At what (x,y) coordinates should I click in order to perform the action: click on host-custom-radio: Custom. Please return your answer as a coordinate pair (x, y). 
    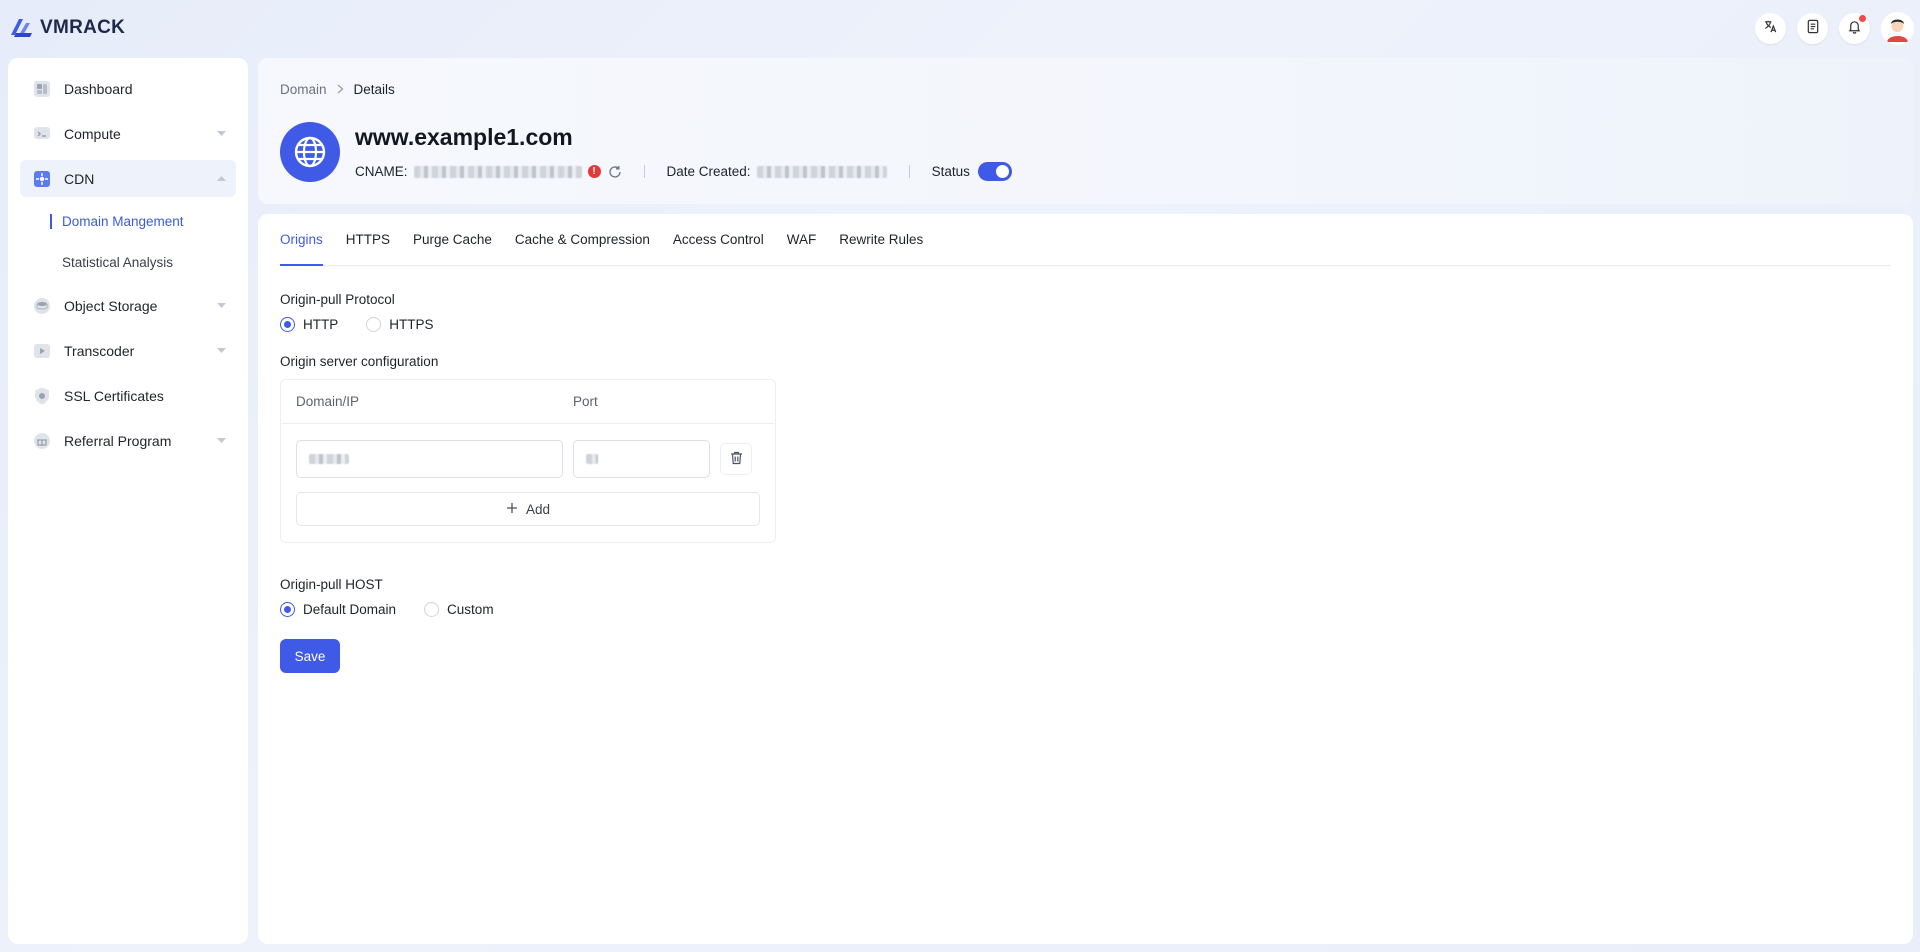
    Looking at the image, I should click on (459, 609).